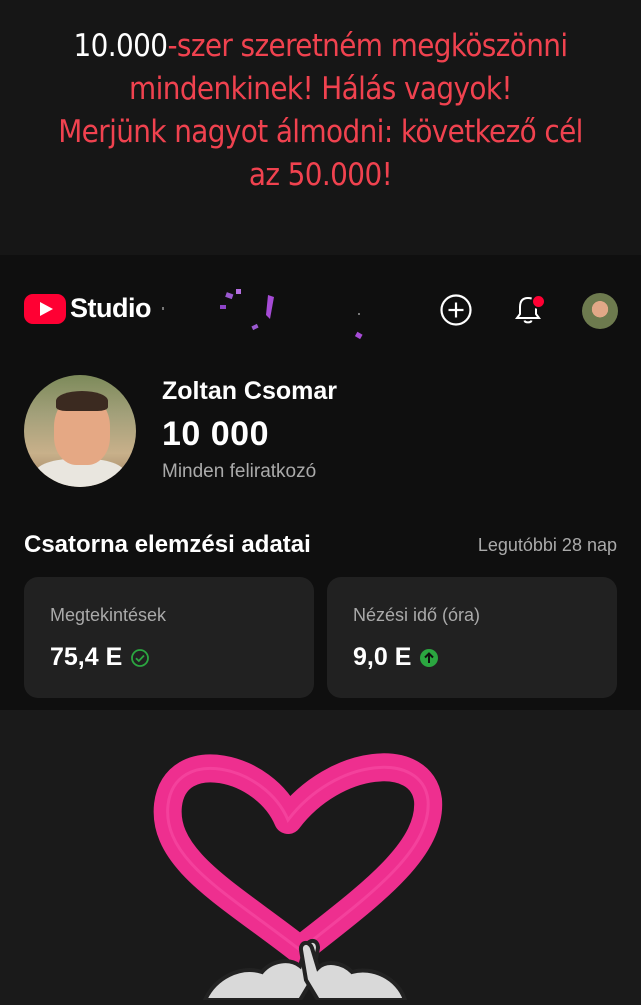 The width and height of the screenshot is (641, 1005). What do you see at coordinates (215, 434) in the screenshot?
I see `subscriber-count: 10 000` at bounding box center [215, 434].